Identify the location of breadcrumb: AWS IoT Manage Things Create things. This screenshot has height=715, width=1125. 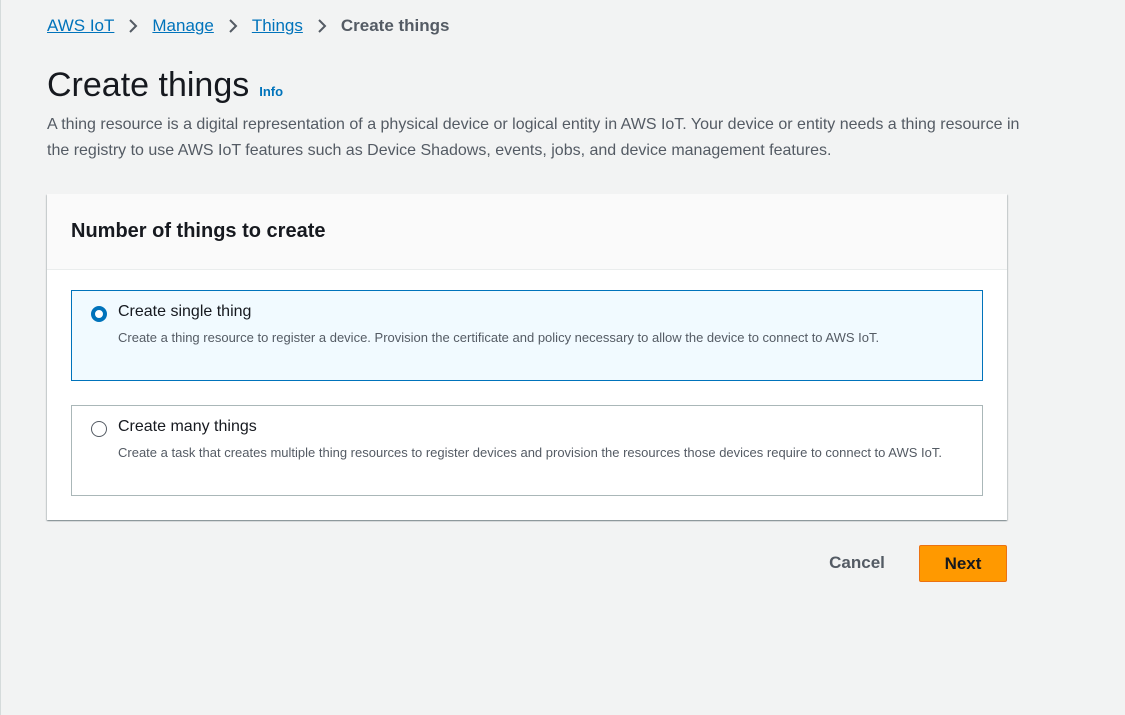
(248, 26).